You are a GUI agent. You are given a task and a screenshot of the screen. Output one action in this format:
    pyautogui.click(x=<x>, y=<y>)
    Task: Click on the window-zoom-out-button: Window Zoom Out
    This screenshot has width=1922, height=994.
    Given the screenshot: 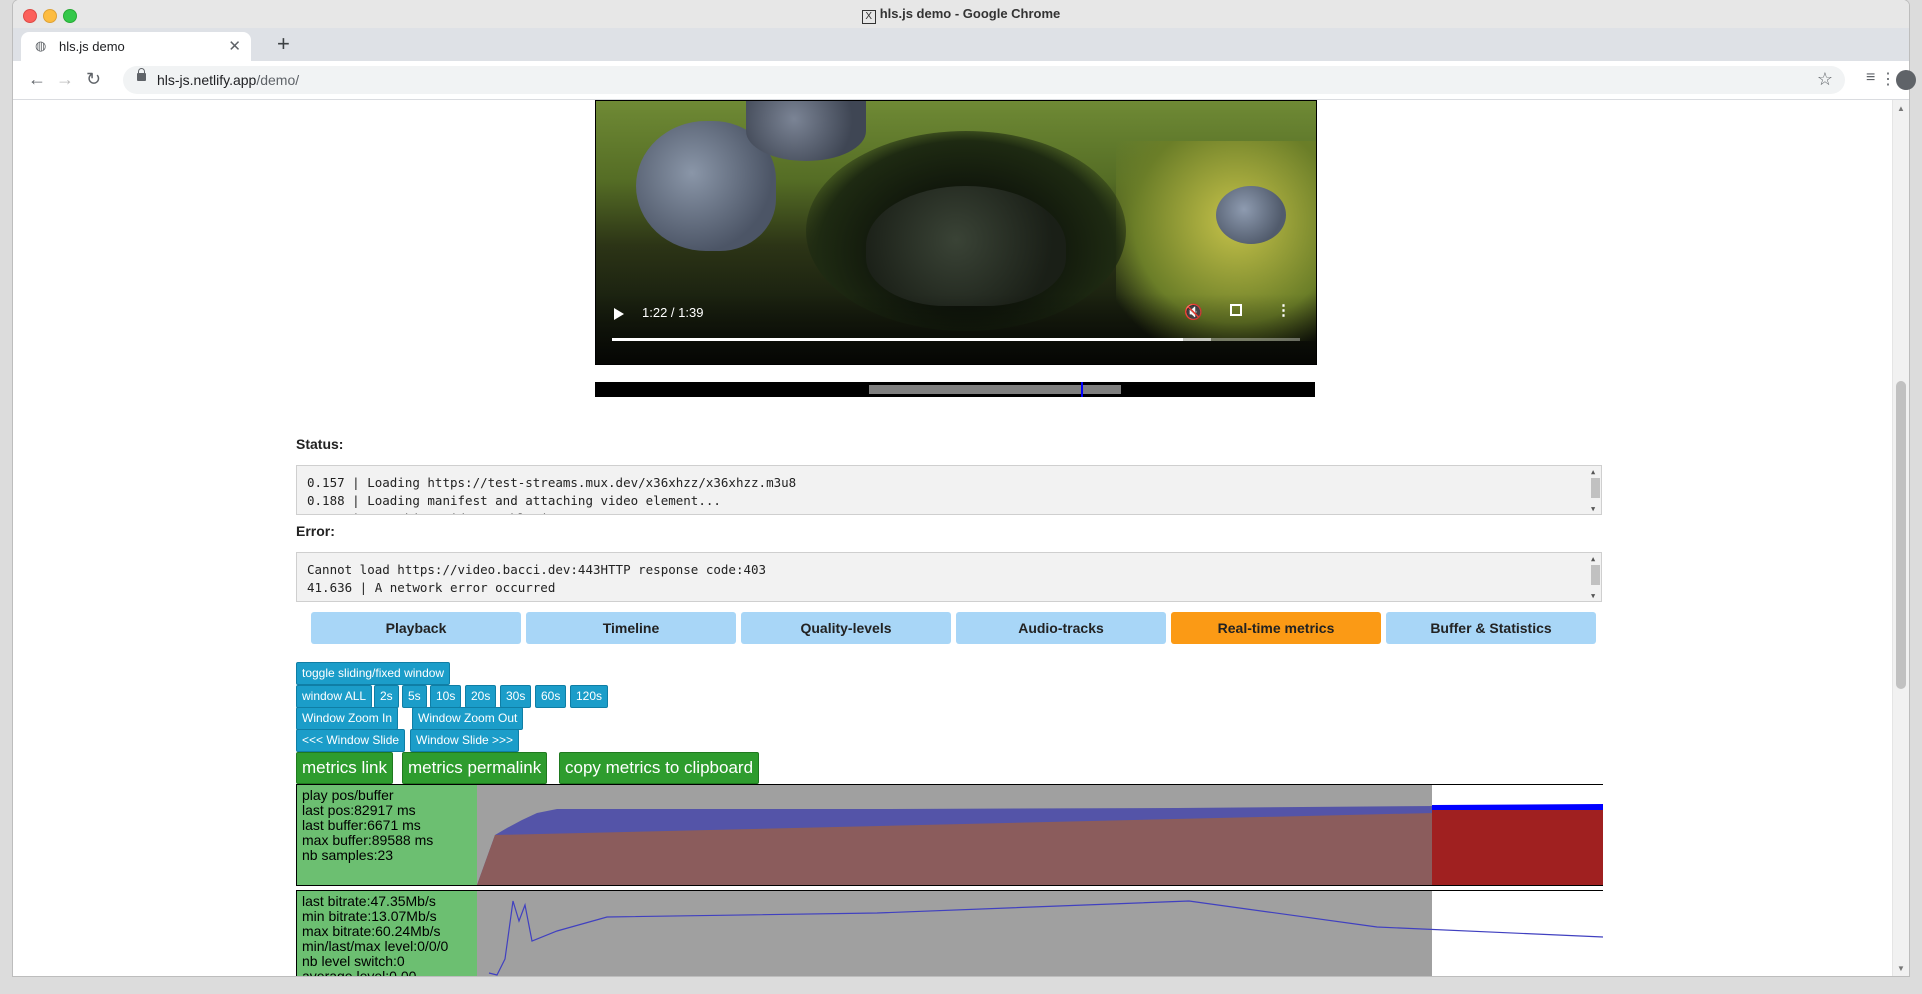 What is the action you would take?
    pyautogui.click(x=468, y=718)
    